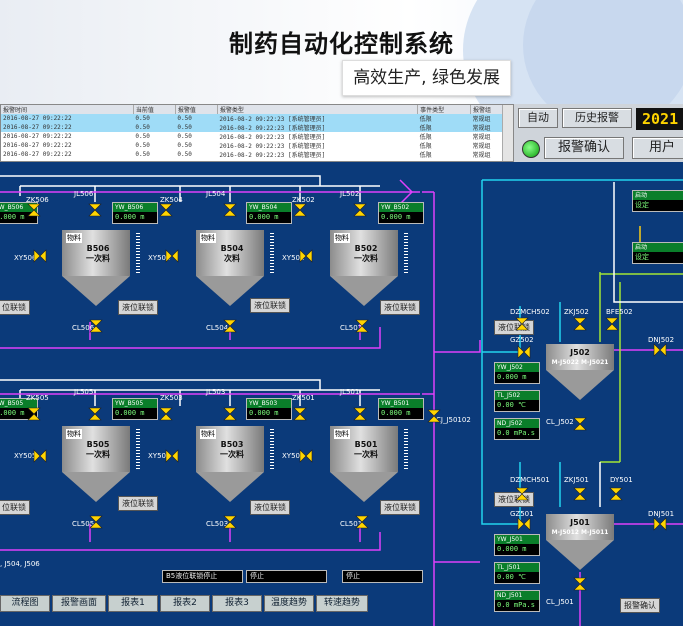  Describe the element at coordinates (25, 456) in the screenshot. I see `label-xy505: XY505` at that location.